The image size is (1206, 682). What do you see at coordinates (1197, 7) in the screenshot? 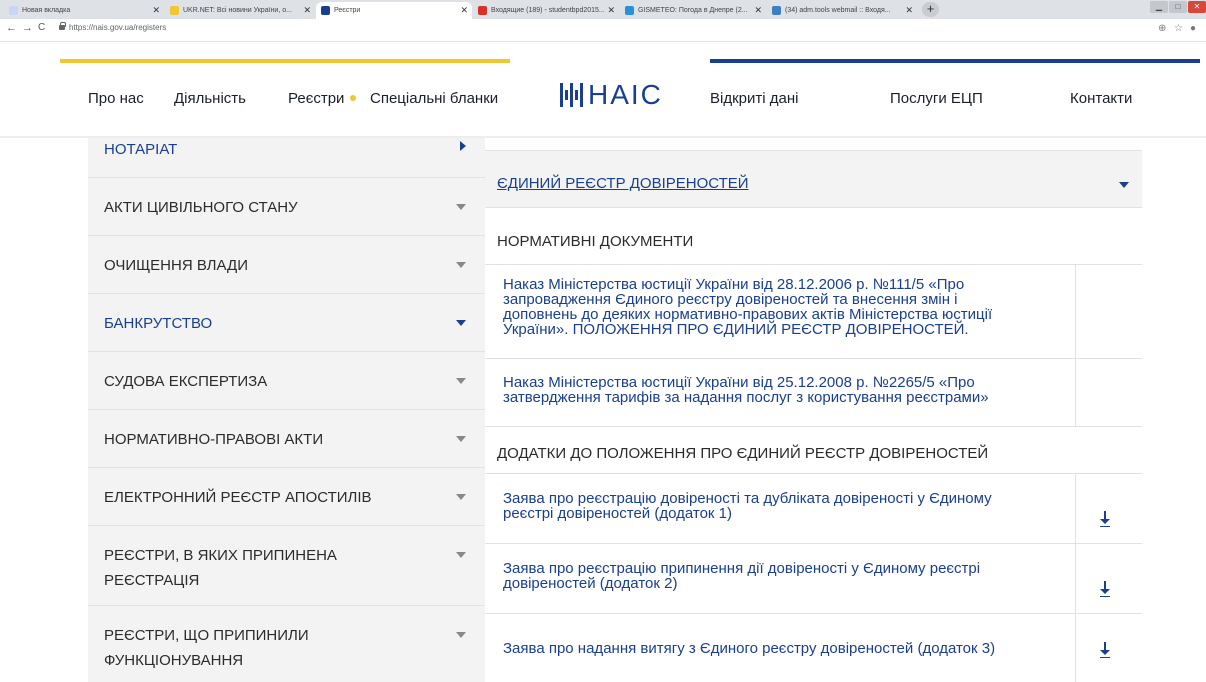
I see `window-close-button: ✕` at bounding box center [1197, 7].